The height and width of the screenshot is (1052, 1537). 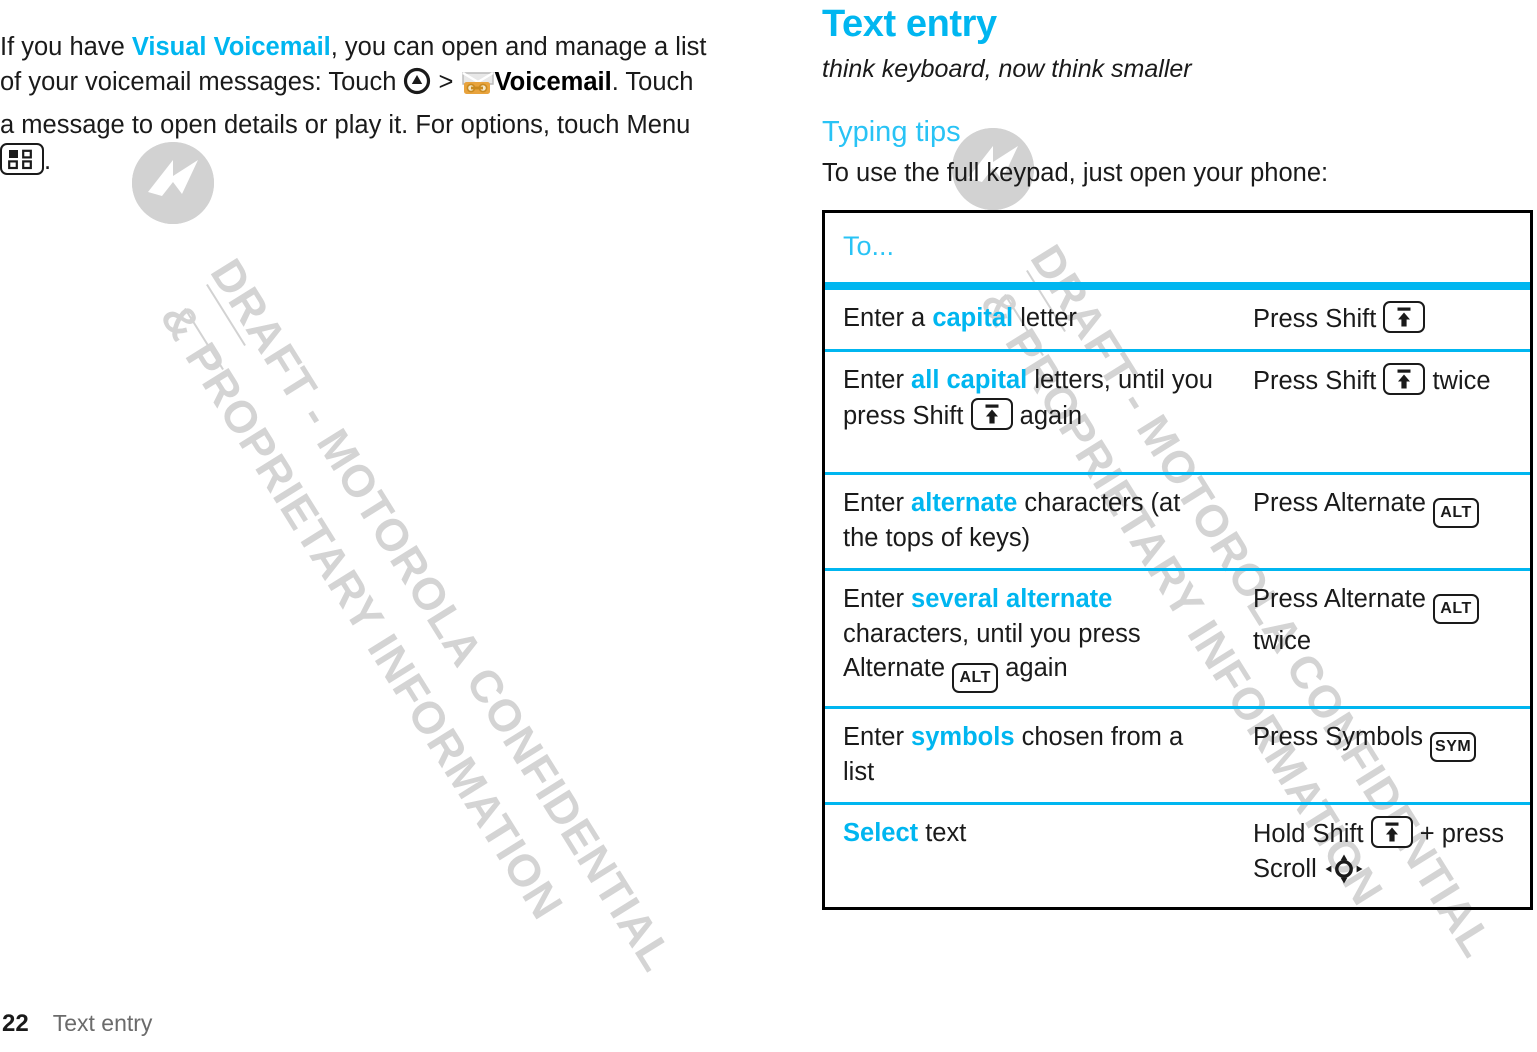 I want to click on table-cell-do: Hold Shift + press Scroll, so click(x=1382, y=856).